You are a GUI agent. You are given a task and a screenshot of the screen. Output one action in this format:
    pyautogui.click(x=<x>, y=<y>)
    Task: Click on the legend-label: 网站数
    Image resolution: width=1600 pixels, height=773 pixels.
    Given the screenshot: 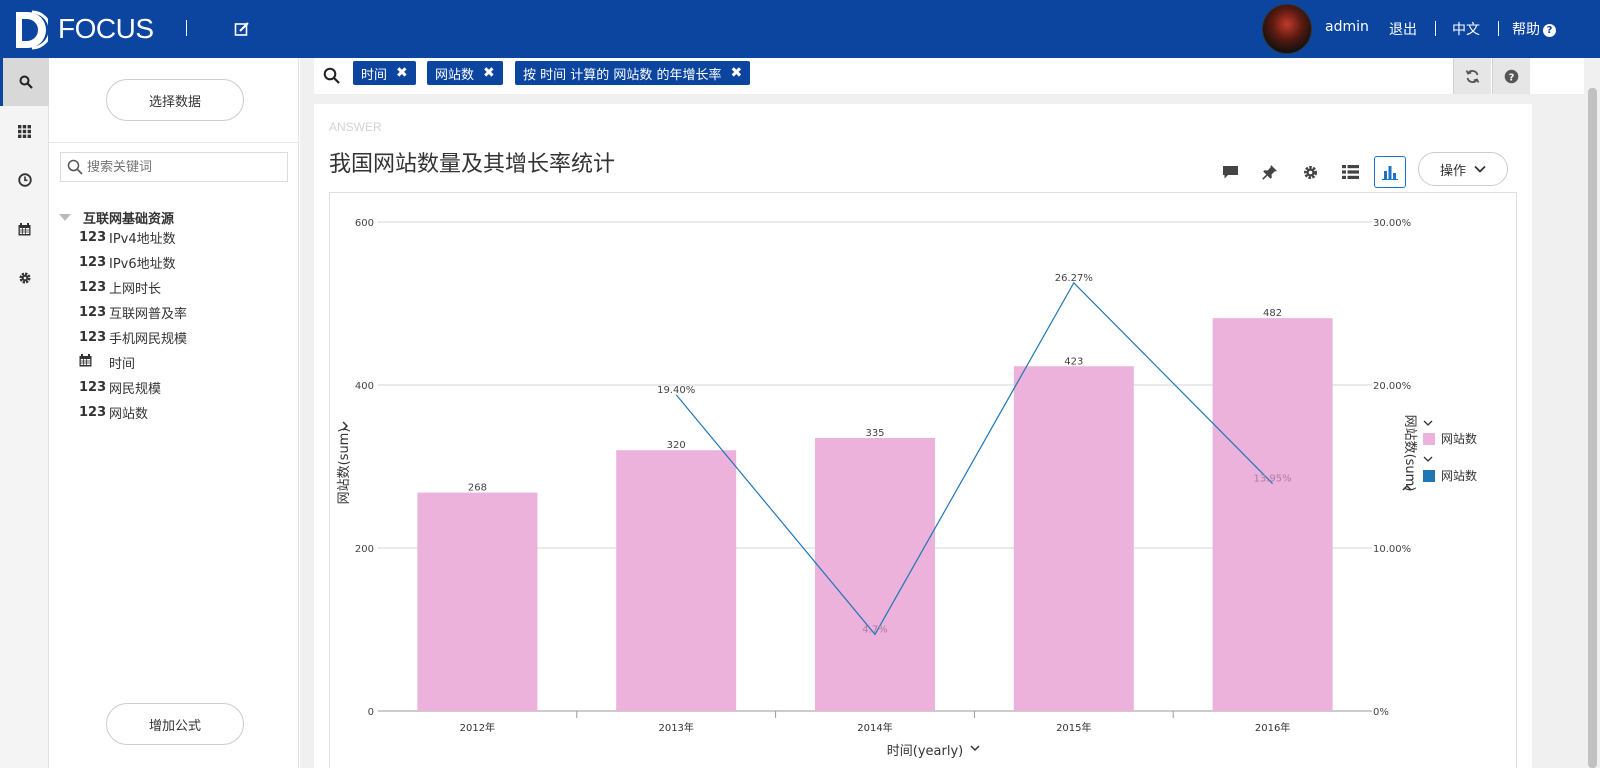 What is the action you would take?
    pyautogui.click(x=1459, y=438)
    